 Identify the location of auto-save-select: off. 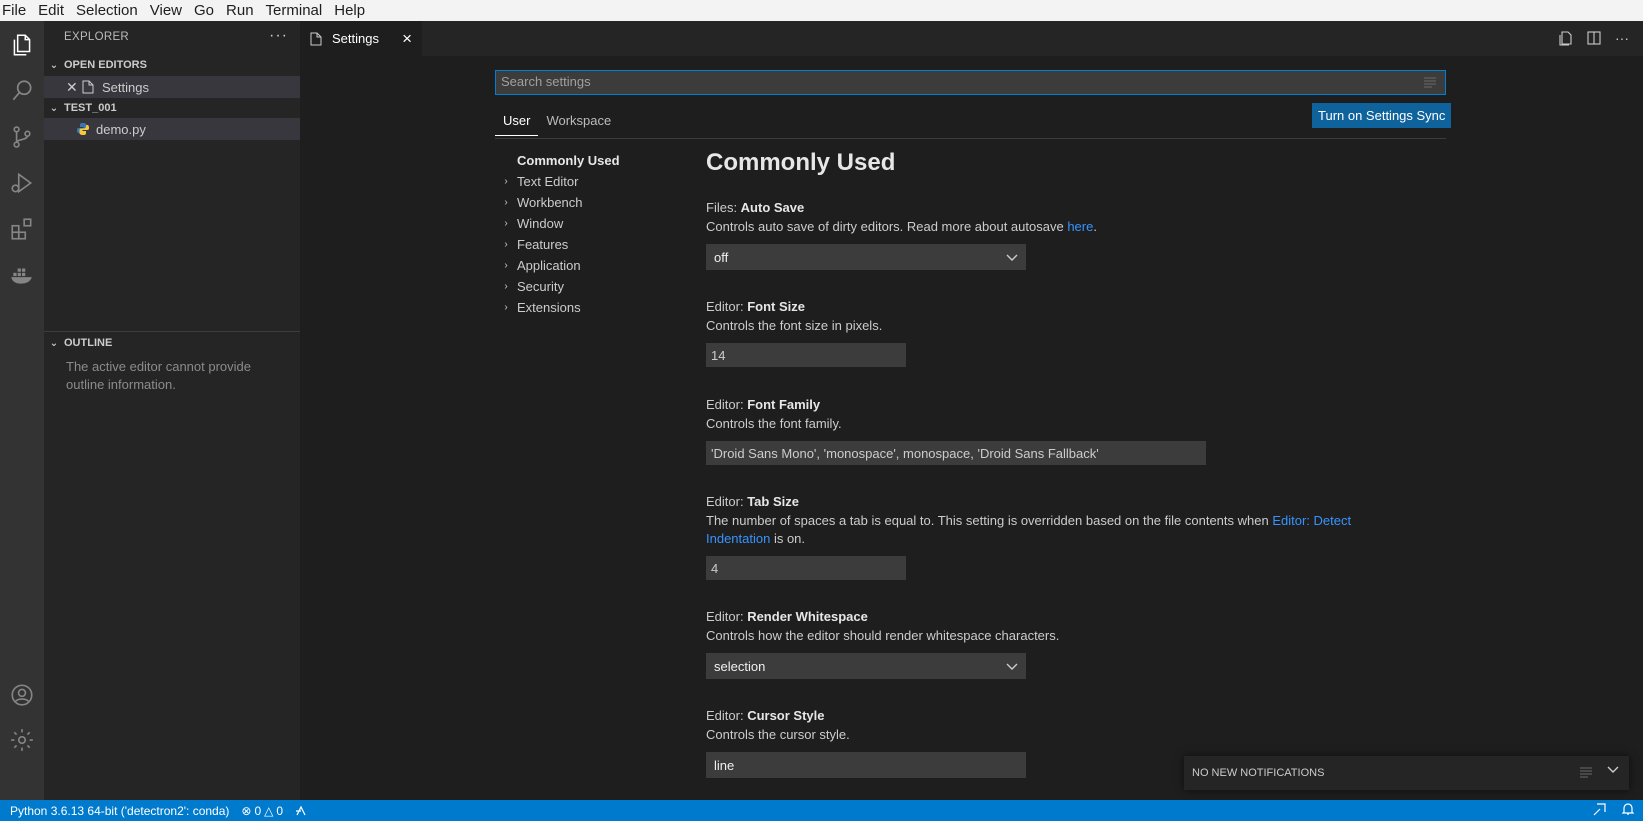
(866, 257).